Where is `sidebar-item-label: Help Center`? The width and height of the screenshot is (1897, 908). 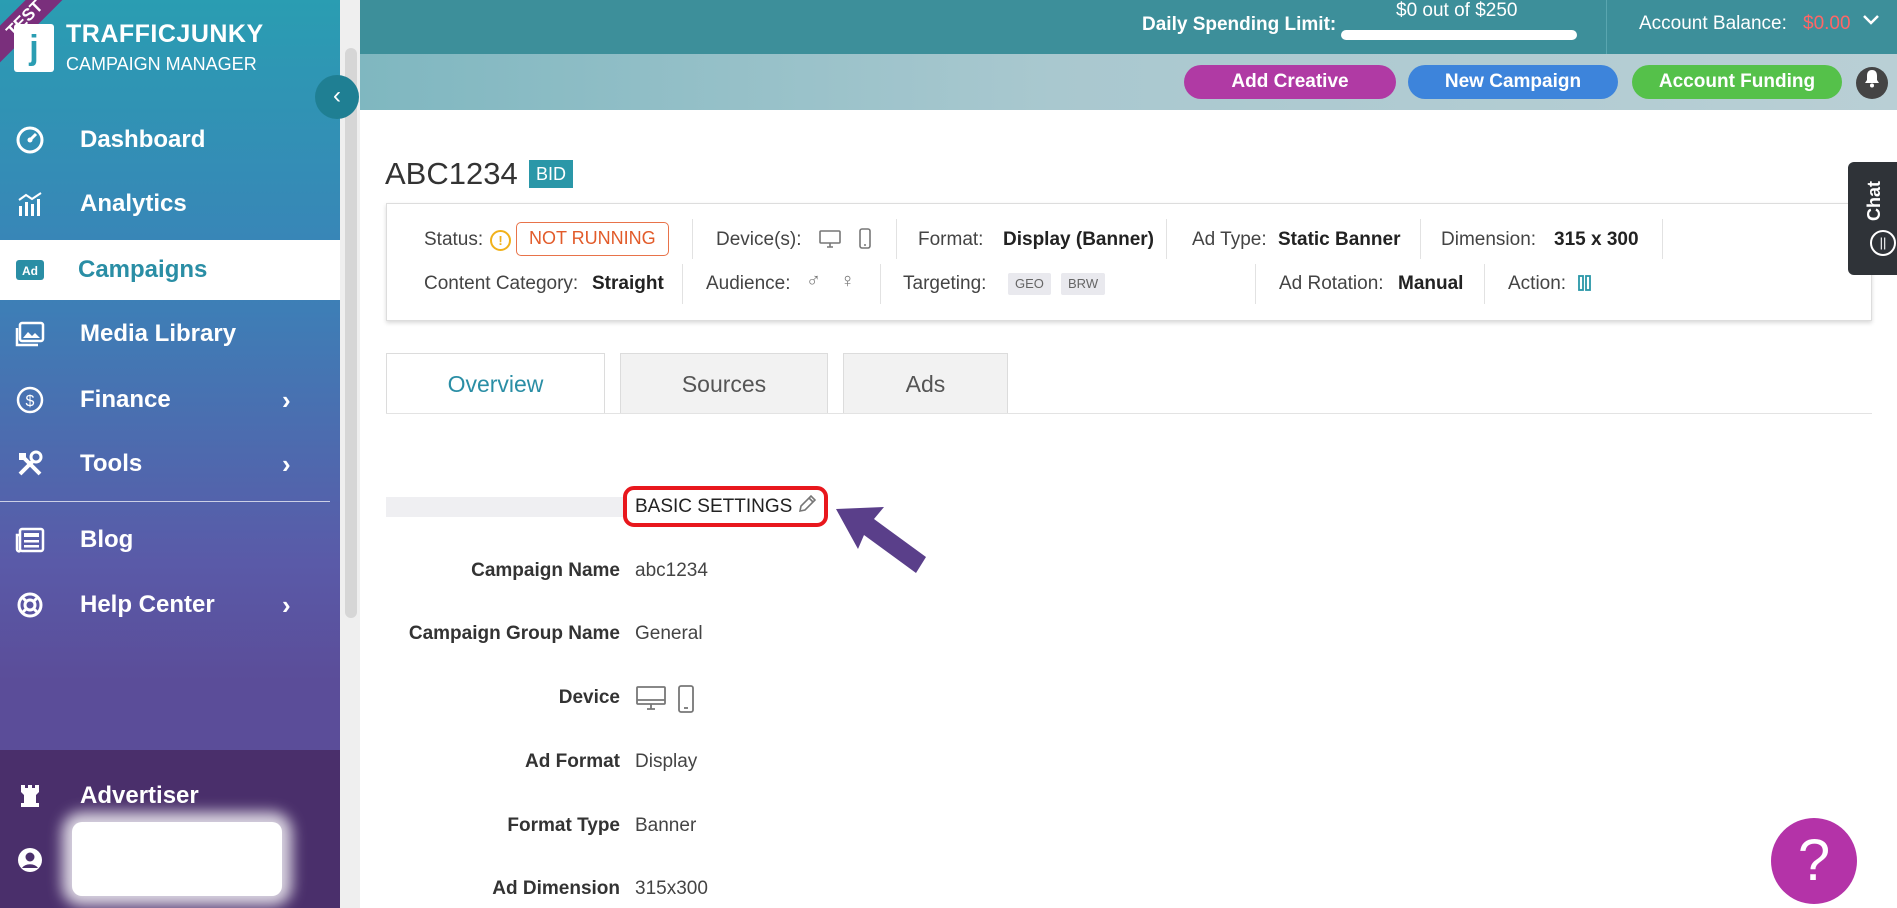 sidebar-item-label: Help Center is located at coordinates (147, 604).